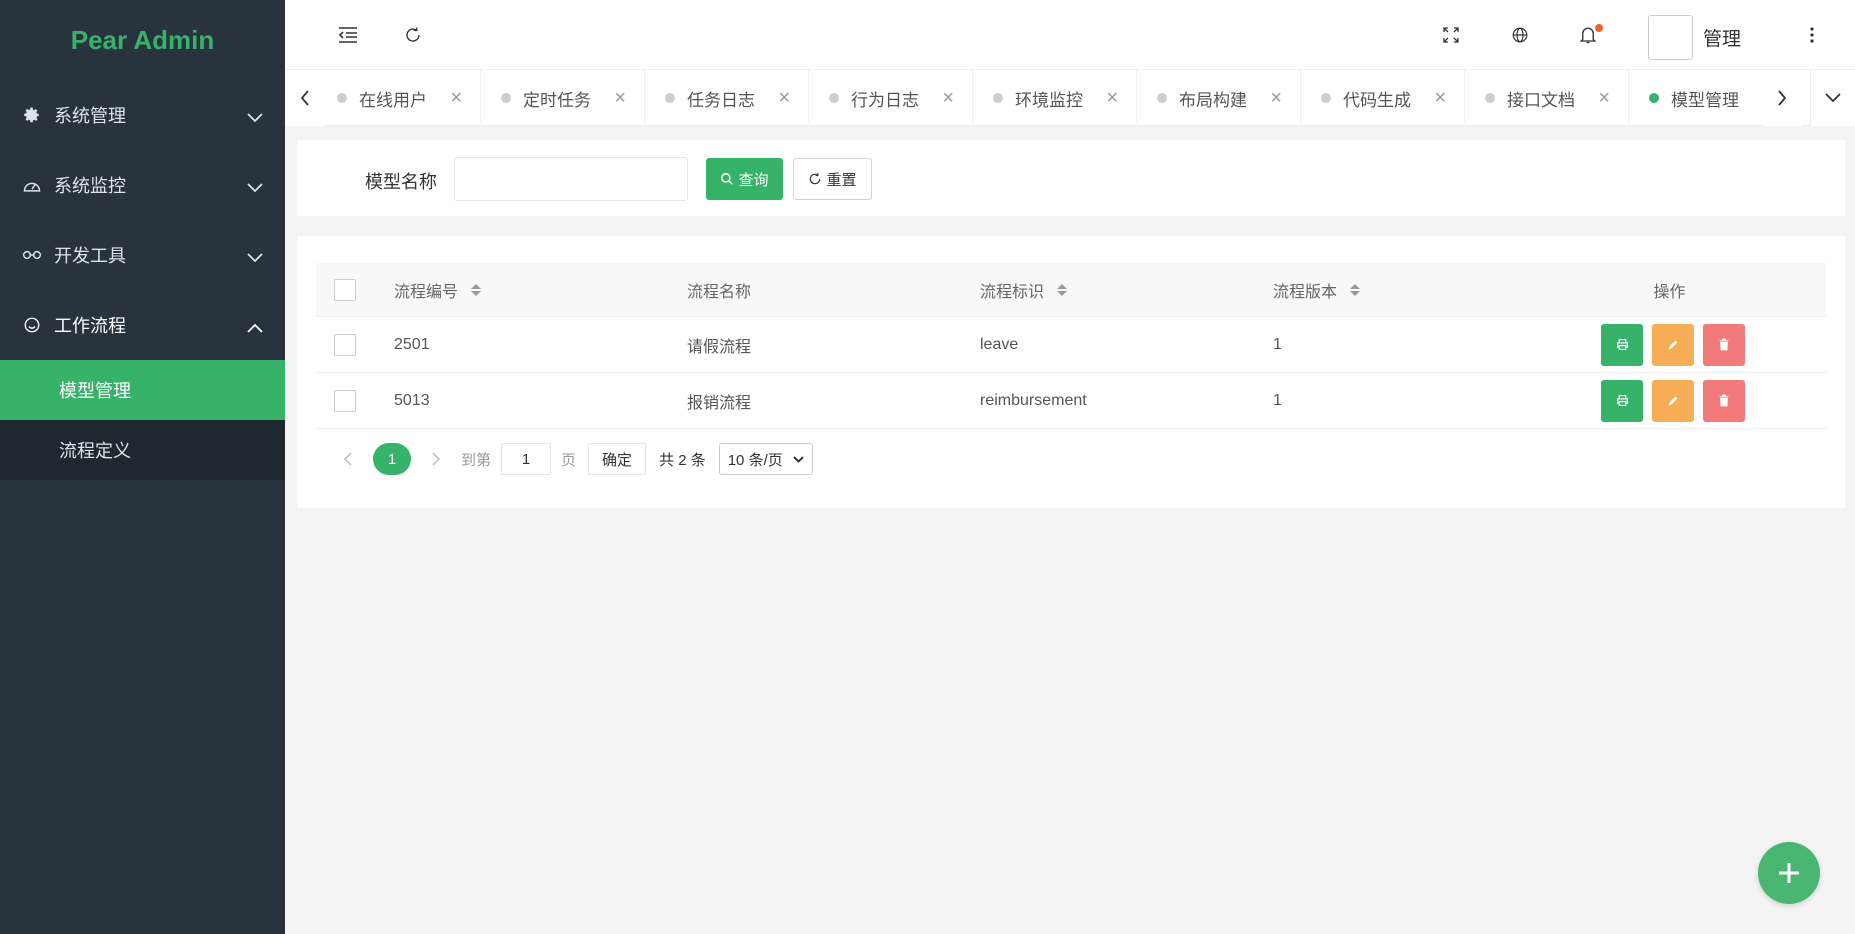 This screenshot has width=1855, height=934. I want to click on chevron-left-icon, so click(304, 98).